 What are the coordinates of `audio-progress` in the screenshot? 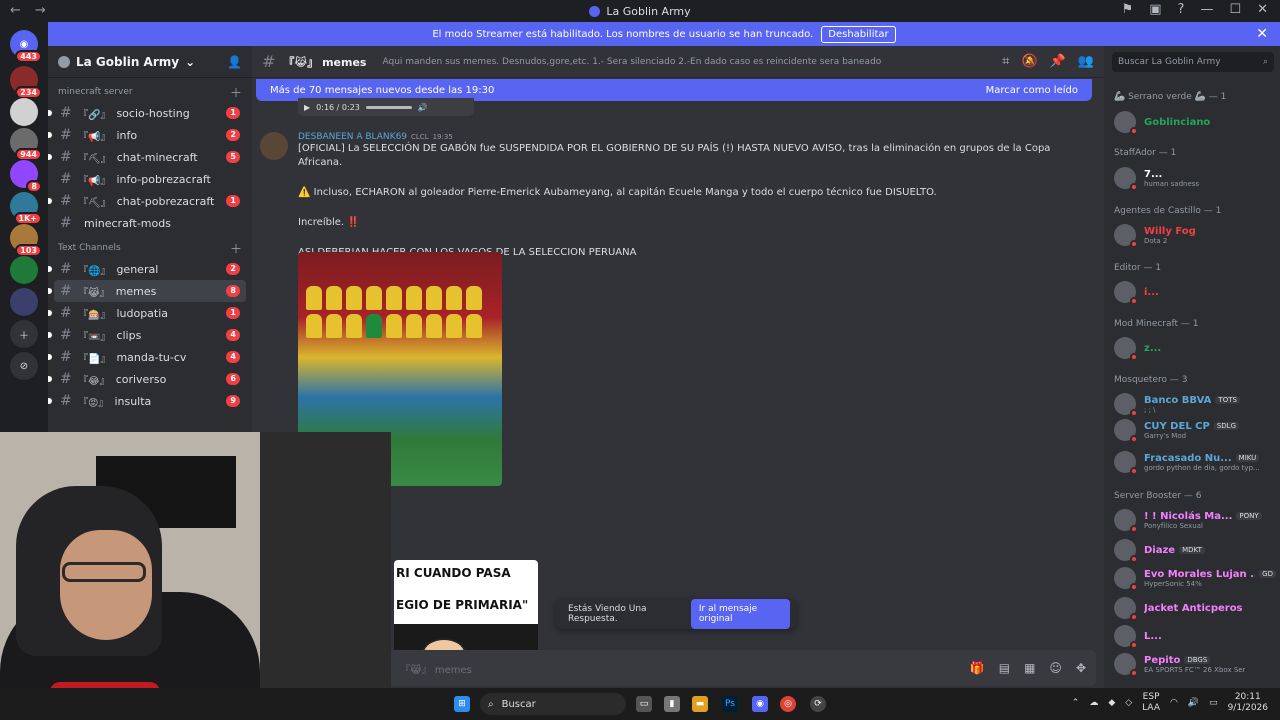 It's located at (388, 107).